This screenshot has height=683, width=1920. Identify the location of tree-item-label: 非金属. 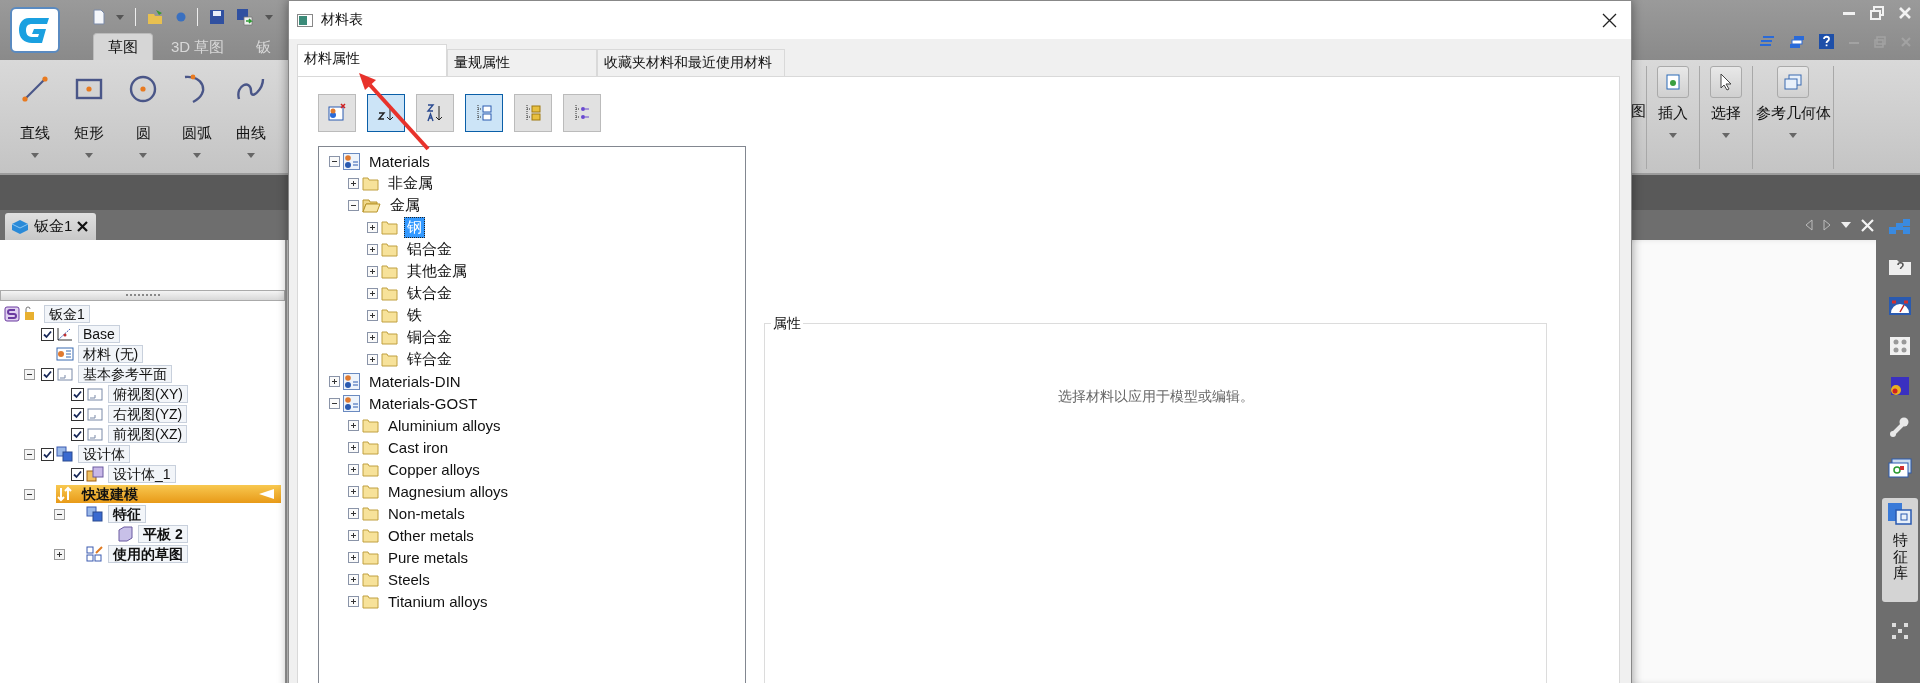
(410, 183).